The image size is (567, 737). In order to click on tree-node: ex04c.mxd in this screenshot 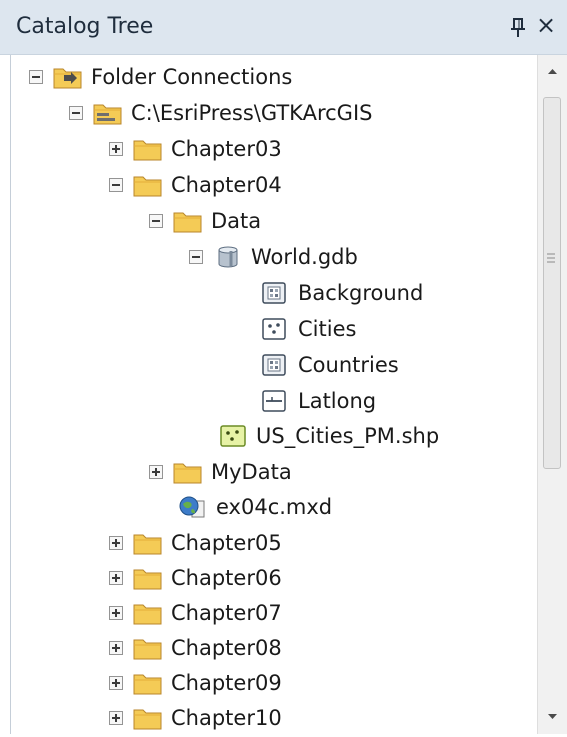, I will do `click(255, 507)`.